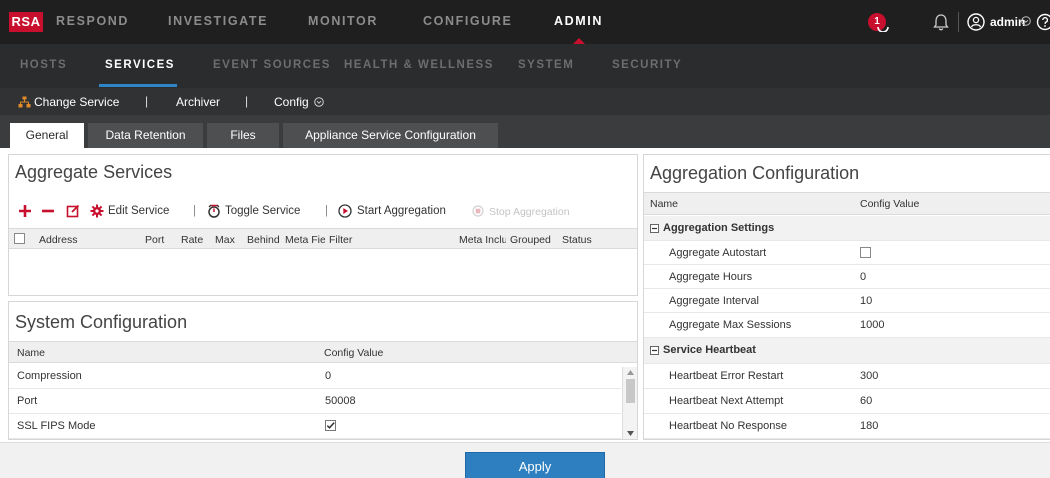  Describe the element at coordinates (869, 426) in the screenshot. I see `config-value: 180` at that location.